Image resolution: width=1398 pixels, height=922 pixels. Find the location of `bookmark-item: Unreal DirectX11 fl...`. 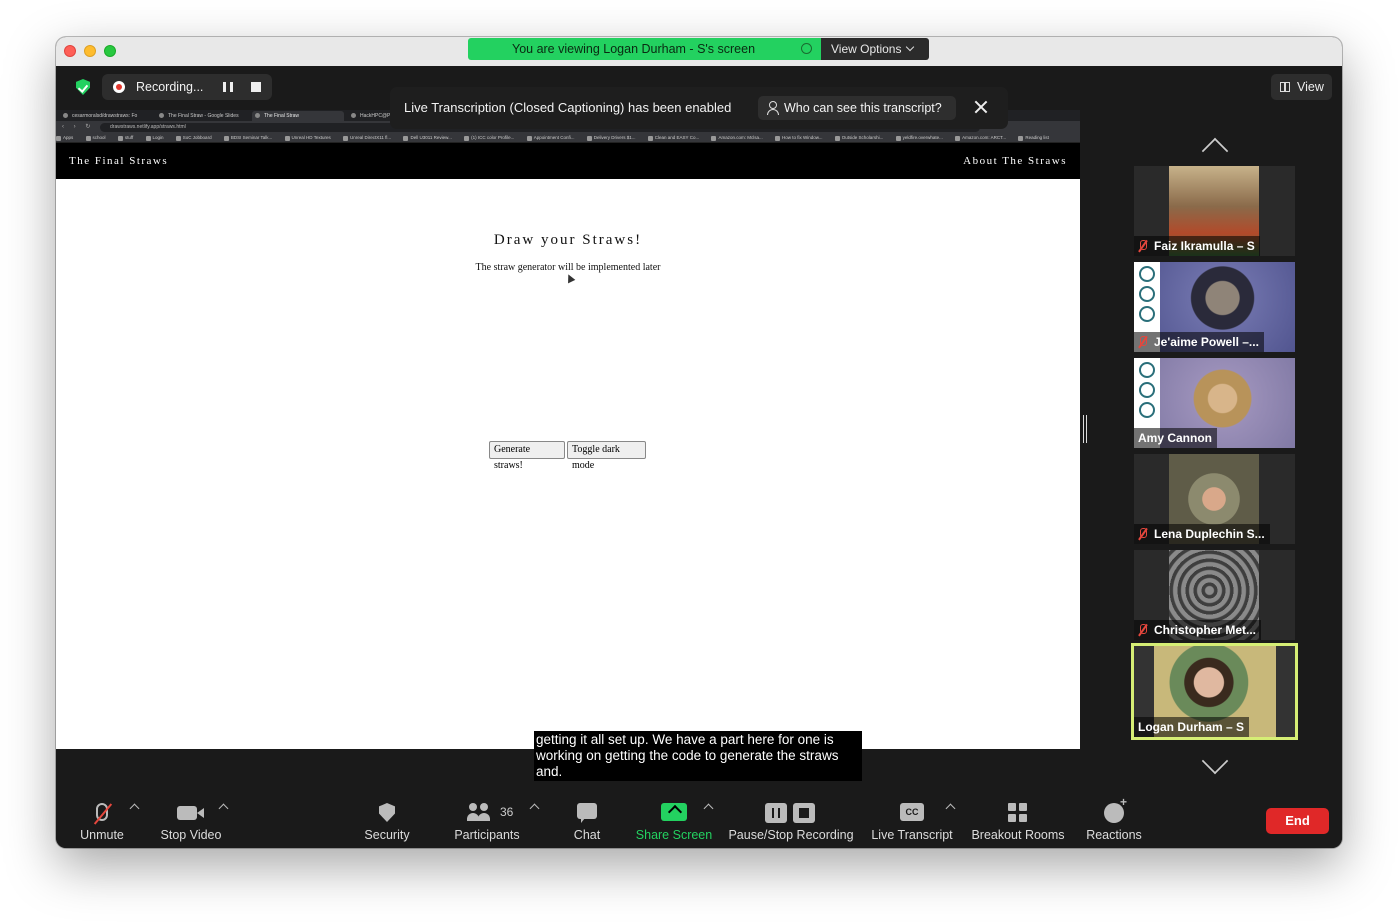

bookmark-item: Unreal DirectX11 fl... is located at coordinates (367, 137).